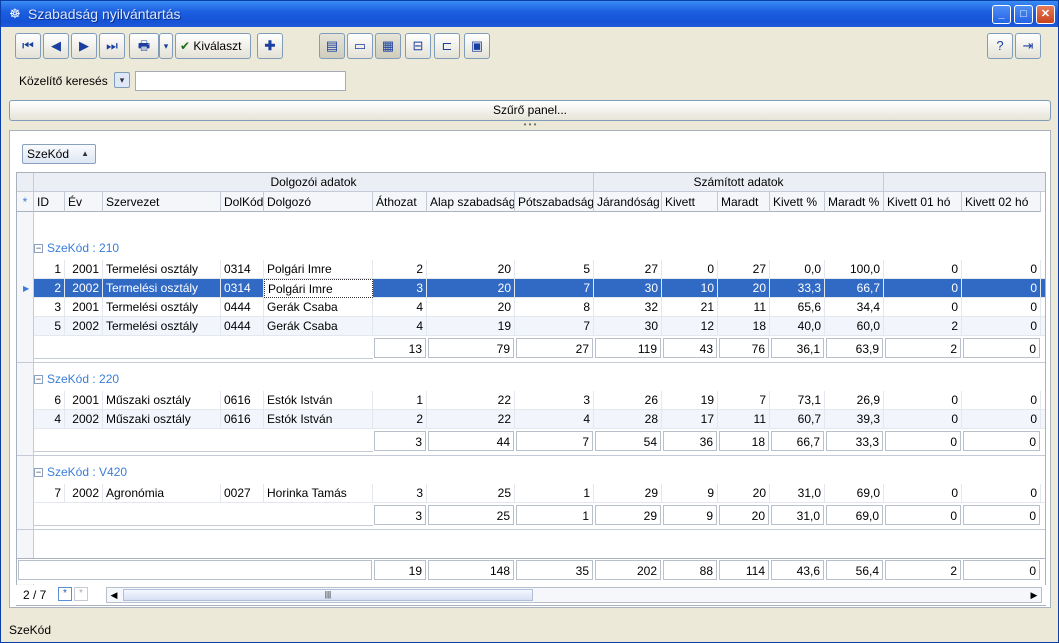  What do you see at coordinates (328, 595) in the screenshot?
I see `scroll-thumb: |||` at bounding box center [328, 595].